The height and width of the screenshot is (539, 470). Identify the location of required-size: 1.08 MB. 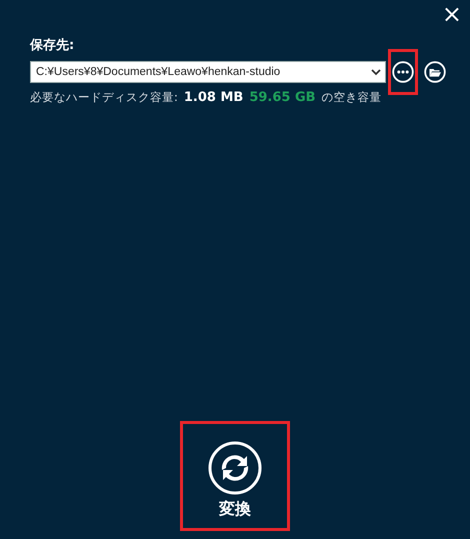
(214, 97).